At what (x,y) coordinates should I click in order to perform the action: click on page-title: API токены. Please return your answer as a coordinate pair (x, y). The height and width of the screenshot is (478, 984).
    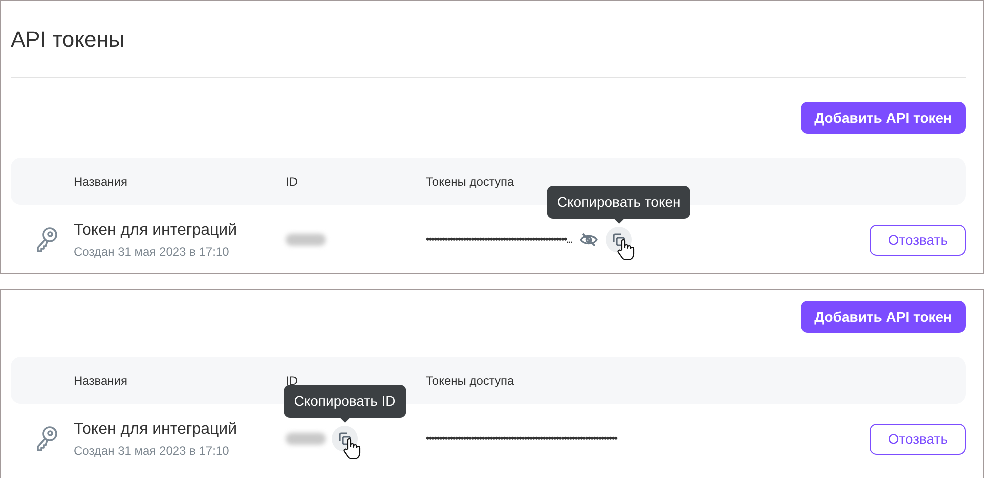
    Looking at the image, I should click on (68, 40).